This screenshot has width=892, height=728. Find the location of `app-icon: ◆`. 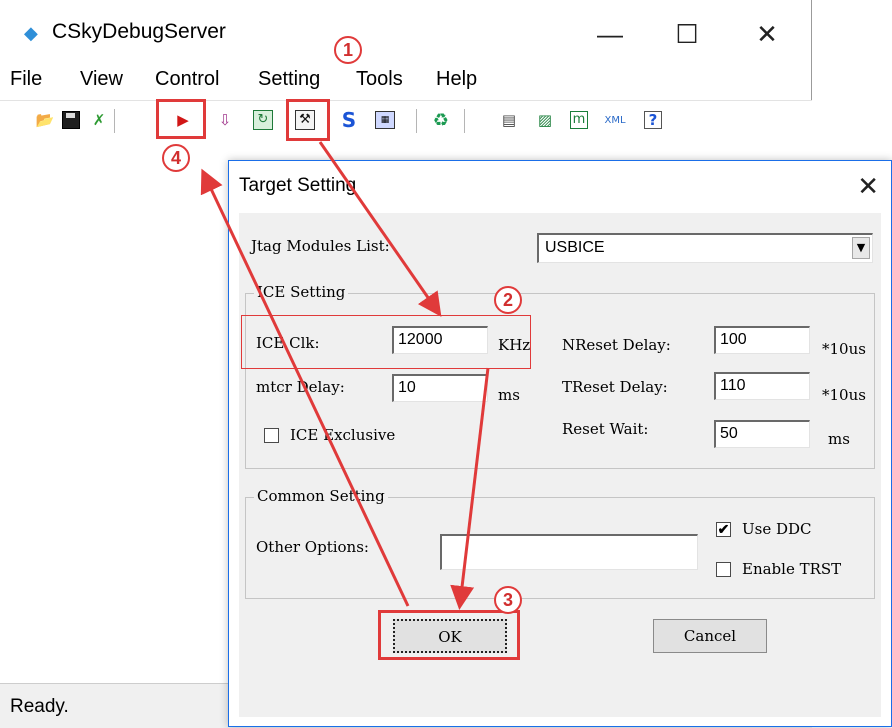

app-icon: ◆ is located at coordinates (31, 33).